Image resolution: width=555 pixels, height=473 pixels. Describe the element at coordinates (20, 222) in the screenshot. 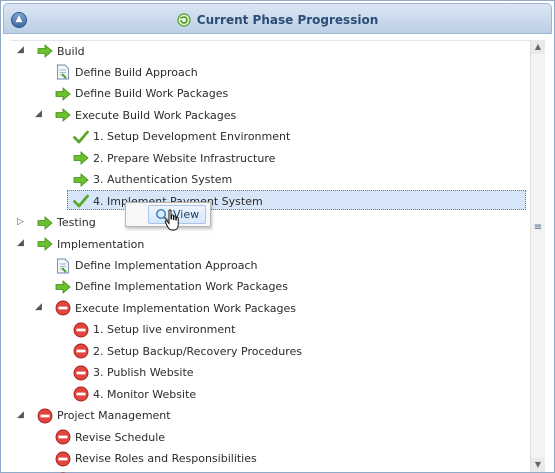

I see `collapsed-toggle-icon: ▷` at that location.